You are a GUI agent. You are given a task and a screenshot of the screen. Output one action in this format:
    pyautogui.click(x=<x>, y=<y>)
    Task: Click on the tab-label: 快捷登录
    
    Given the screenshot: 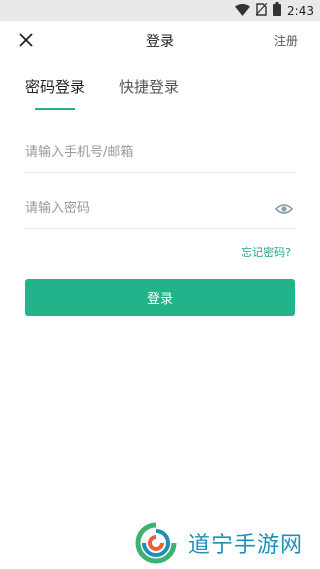 What is the action you would take?
    pyautogui.click(x=149, y=87)
    